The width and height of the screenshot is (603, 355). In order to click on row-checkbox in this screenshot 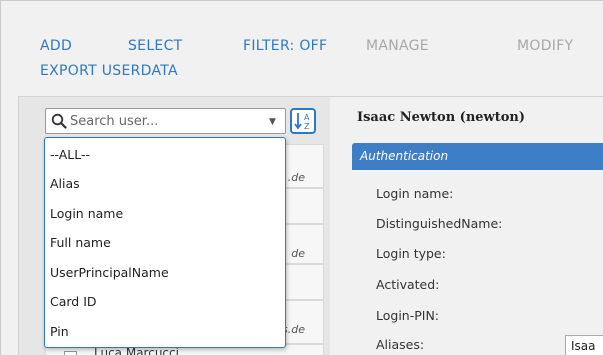, I will do `click(70, 353)`.